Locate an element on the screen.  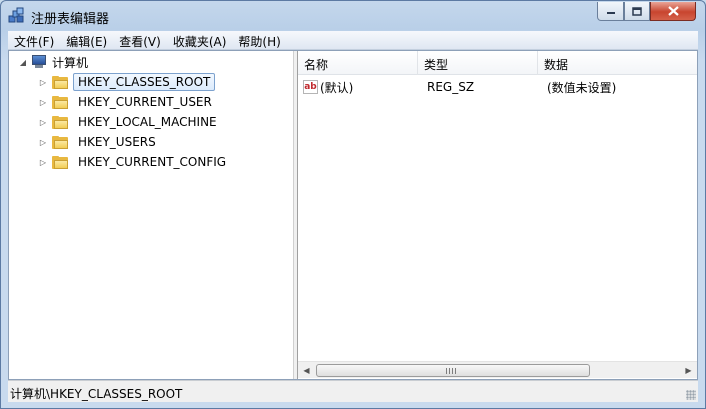
tree-node-hkey-current-config: ▷ HKEY_CURRENT_CONFIG is located at coordinates (132, 162).